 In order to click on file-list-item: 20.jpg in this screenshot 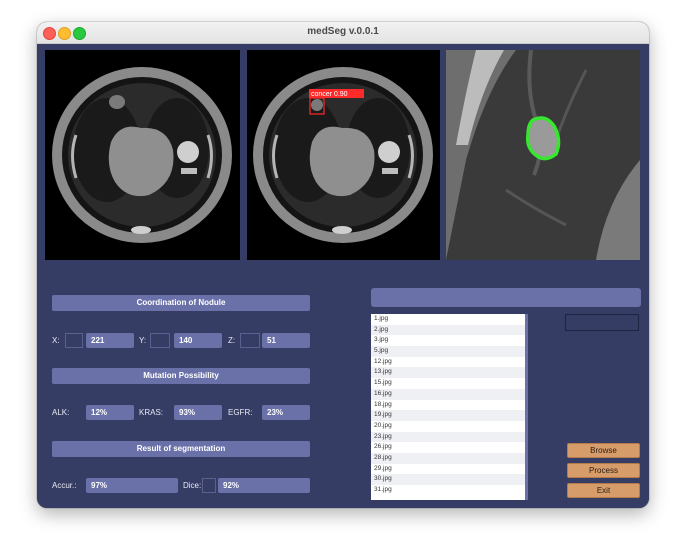, I will do `click(448, 426)`.